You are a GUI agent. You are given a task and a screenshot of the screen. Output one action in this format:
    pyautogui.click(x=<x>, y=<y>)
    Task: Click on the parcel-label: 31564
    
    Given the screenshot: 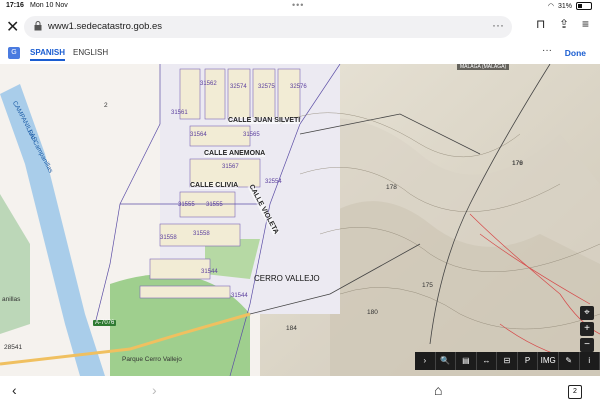 What is the action you would take?
    pyautogui.click(x=198, y=135)
    